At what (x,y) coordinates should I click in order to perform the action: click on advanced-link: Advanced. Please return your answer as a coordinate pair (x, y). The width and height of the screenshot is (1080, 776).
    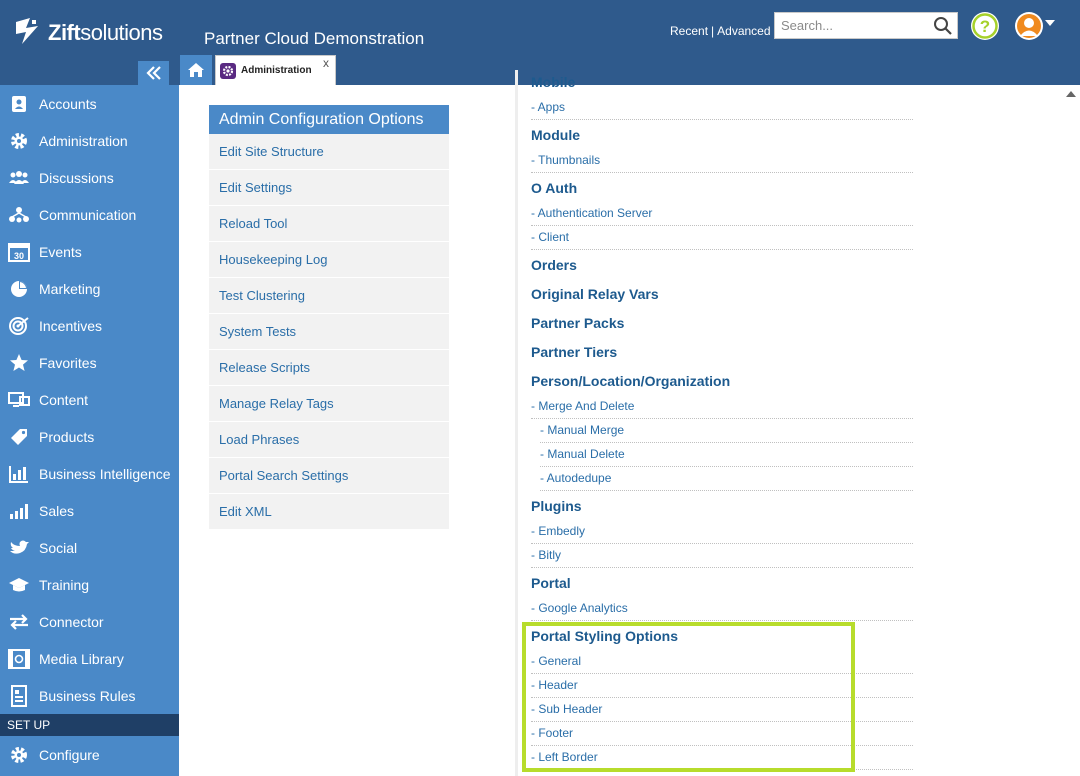
    Looking at the image, I should click on (743, 31).